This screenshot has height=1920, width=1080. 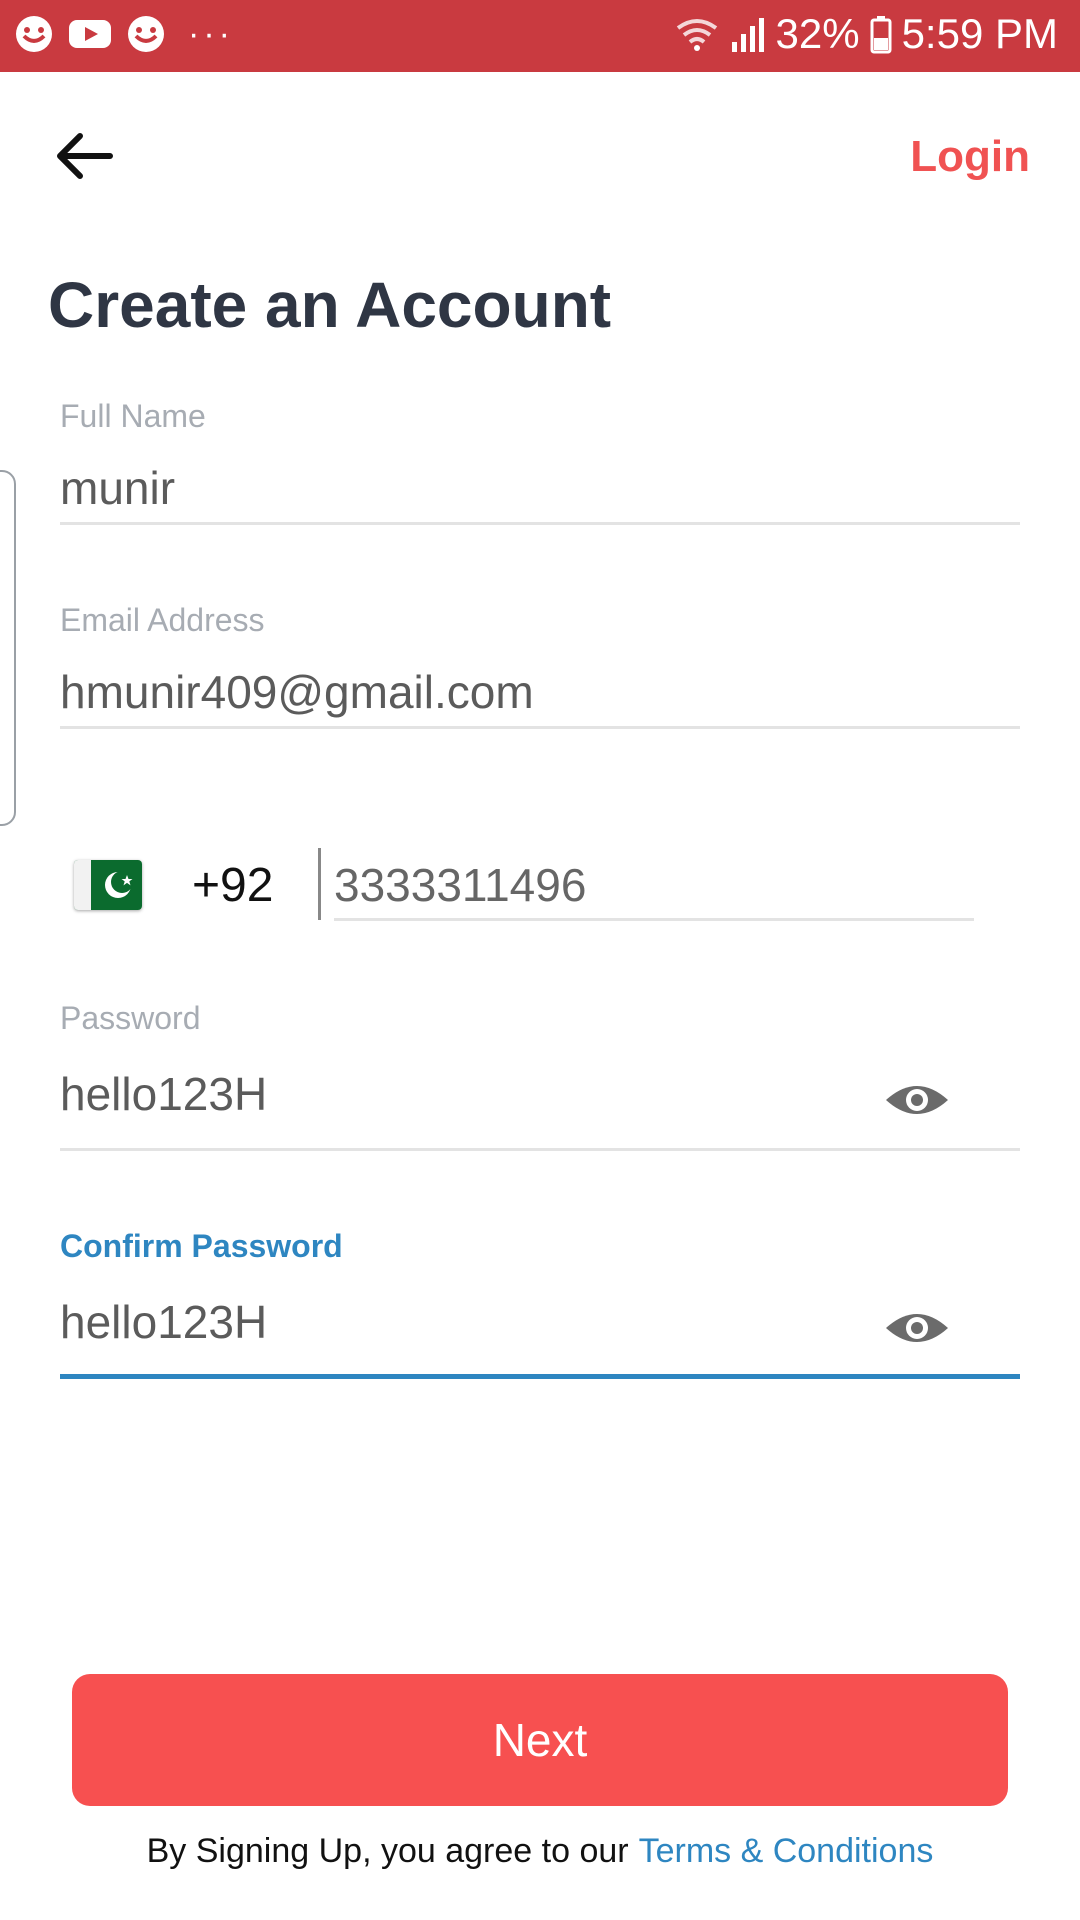 What do you see at coordinates (8, 648) in the screenshot?
I see `side-edge-handle` at bounding box center [8, 648].